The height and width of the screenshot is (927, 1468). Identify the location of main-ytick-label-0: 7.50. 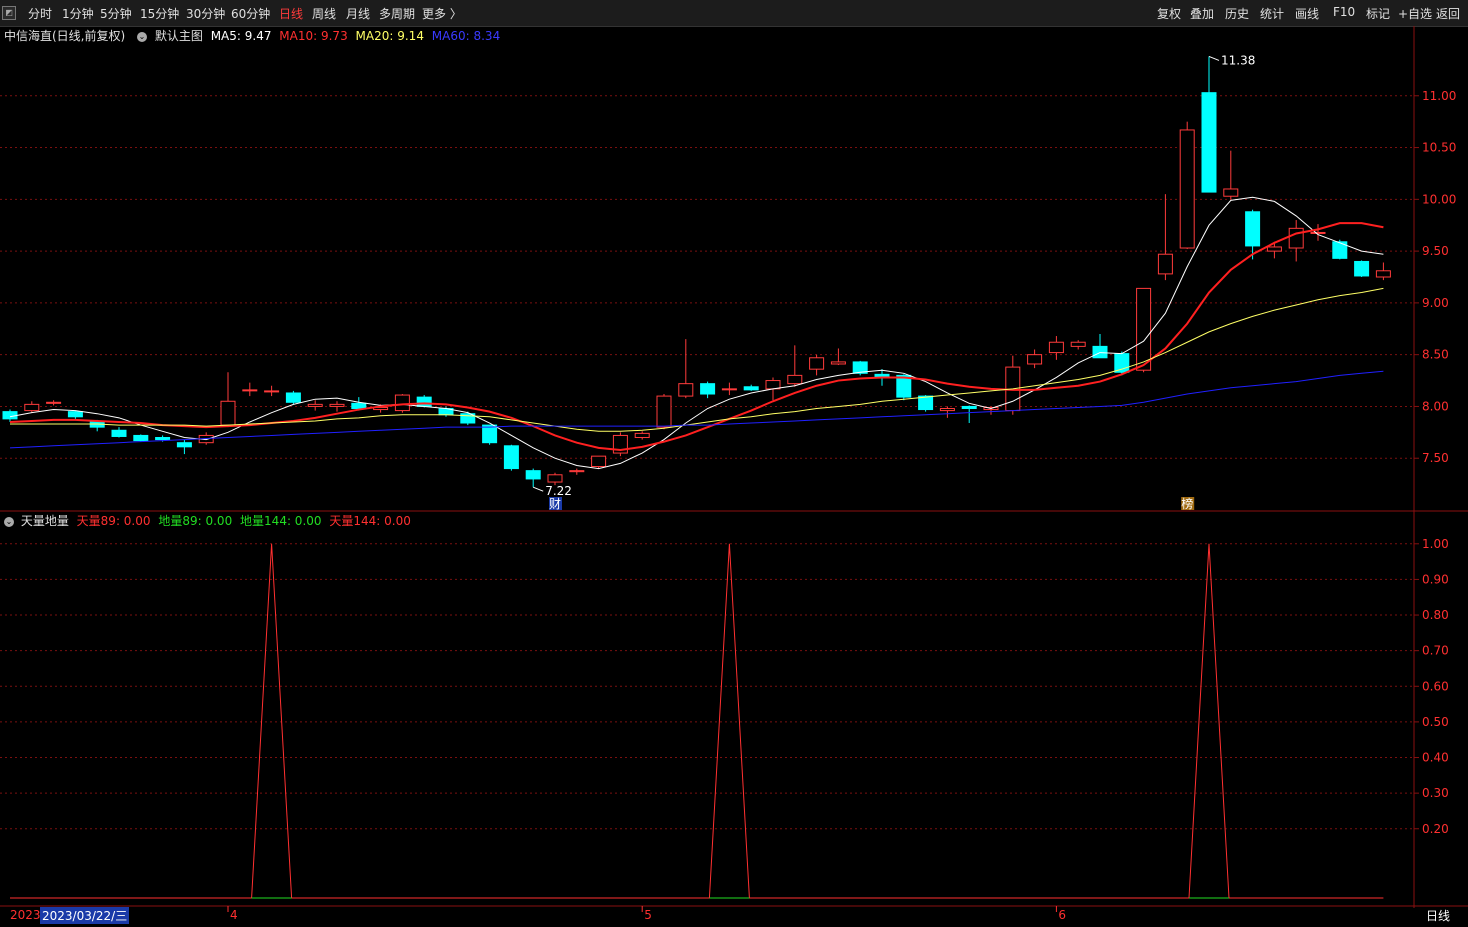
(1435, 458).